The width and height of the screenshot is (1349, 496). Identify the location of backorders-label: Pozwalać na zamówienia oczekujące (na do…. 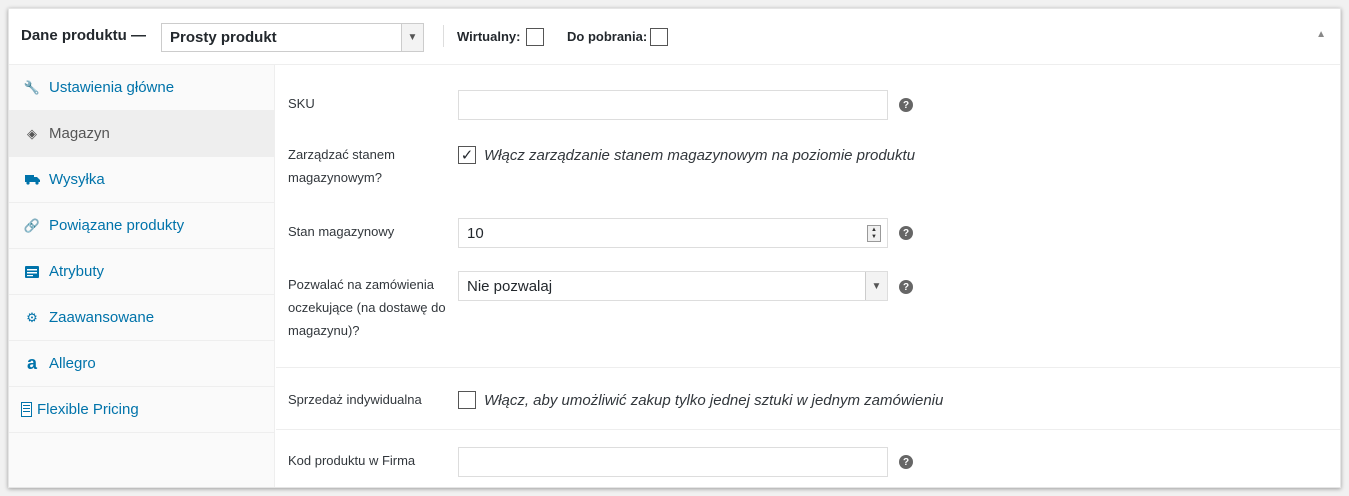
(367, 307).